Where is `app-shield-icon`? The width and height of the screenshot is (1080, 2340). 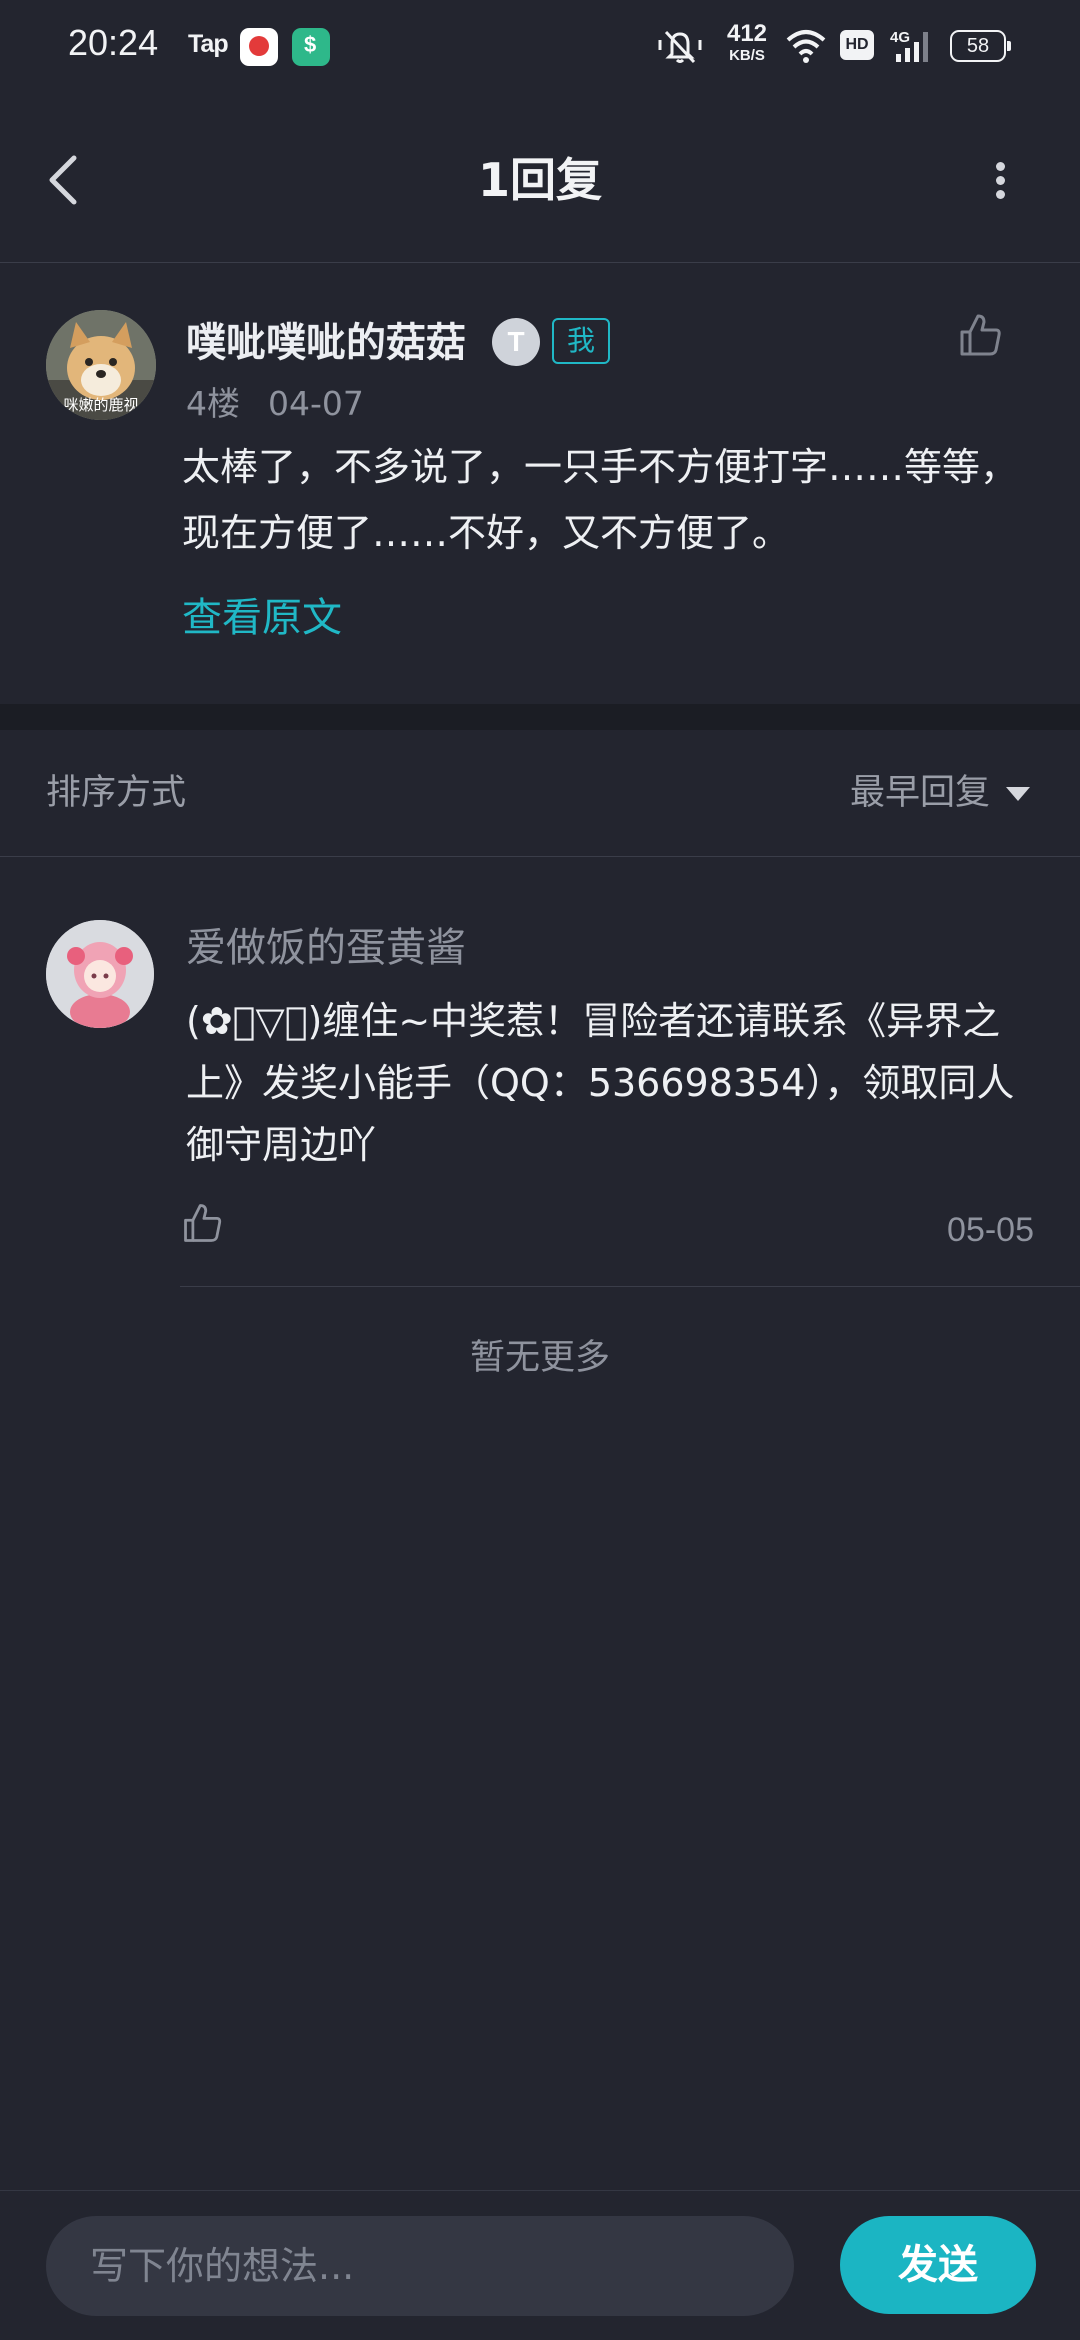
app-shield-icon is located at coordinates (311, 47).